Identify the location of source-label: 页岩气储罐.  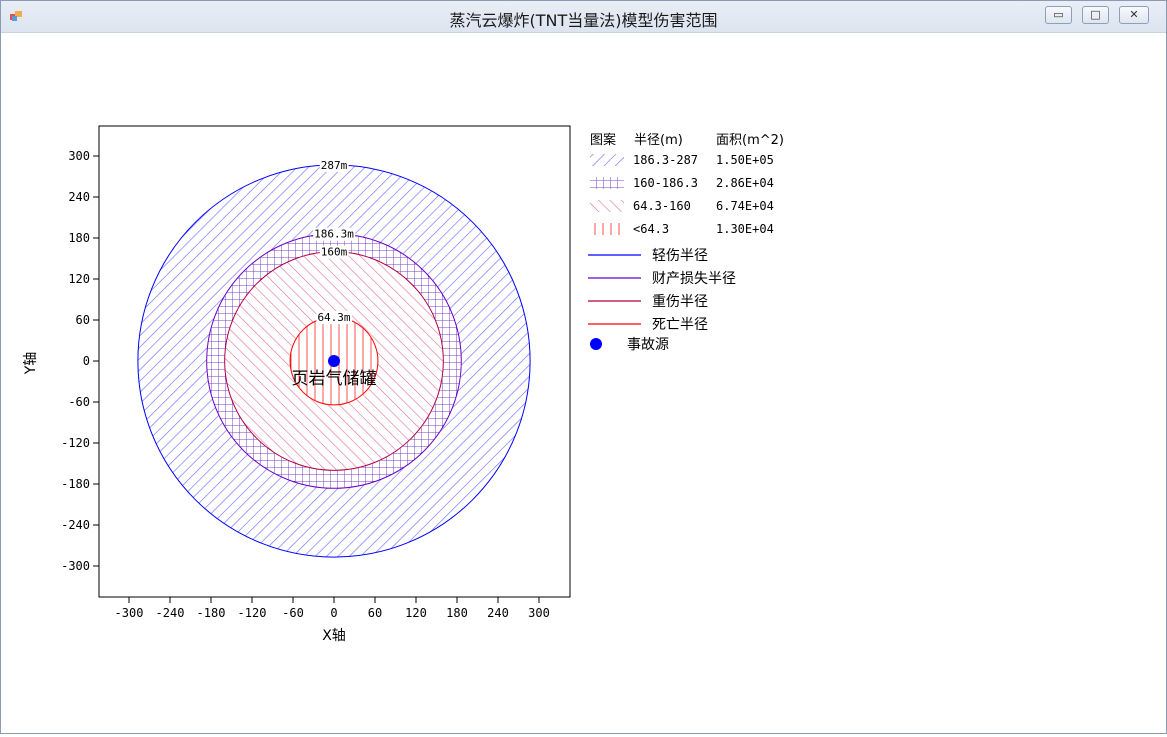
(334, 379).